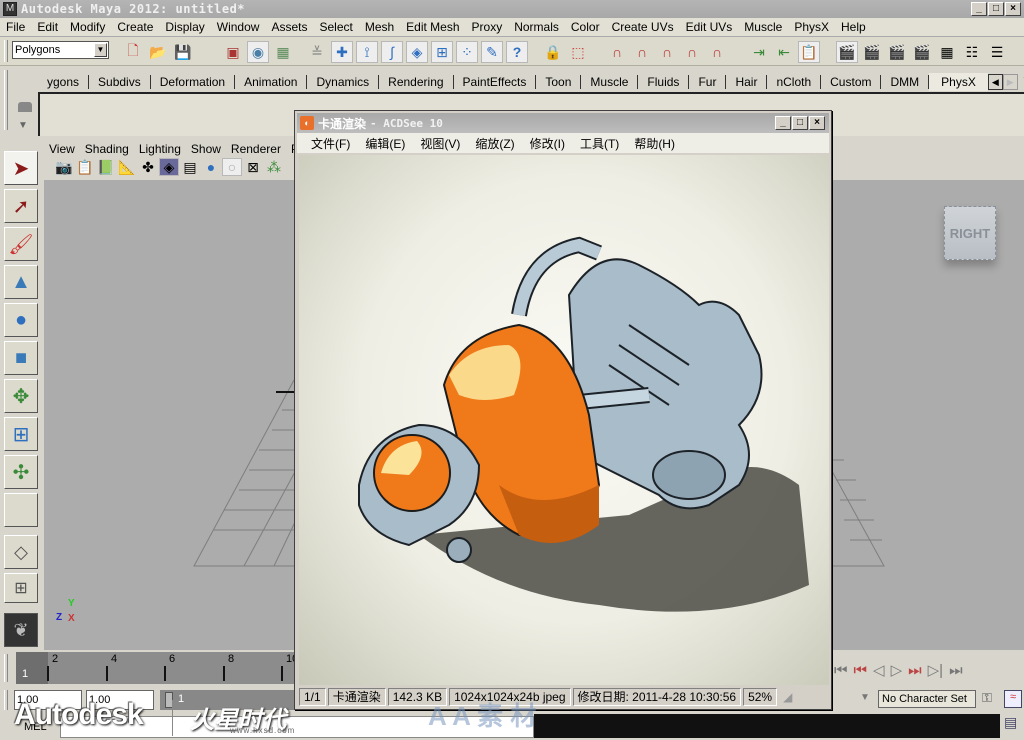 The image size is (1024, 740). Describe the element at coordinates (794, 82) in the screenshot. I see `tab-ncloth: nCloth` at that location.